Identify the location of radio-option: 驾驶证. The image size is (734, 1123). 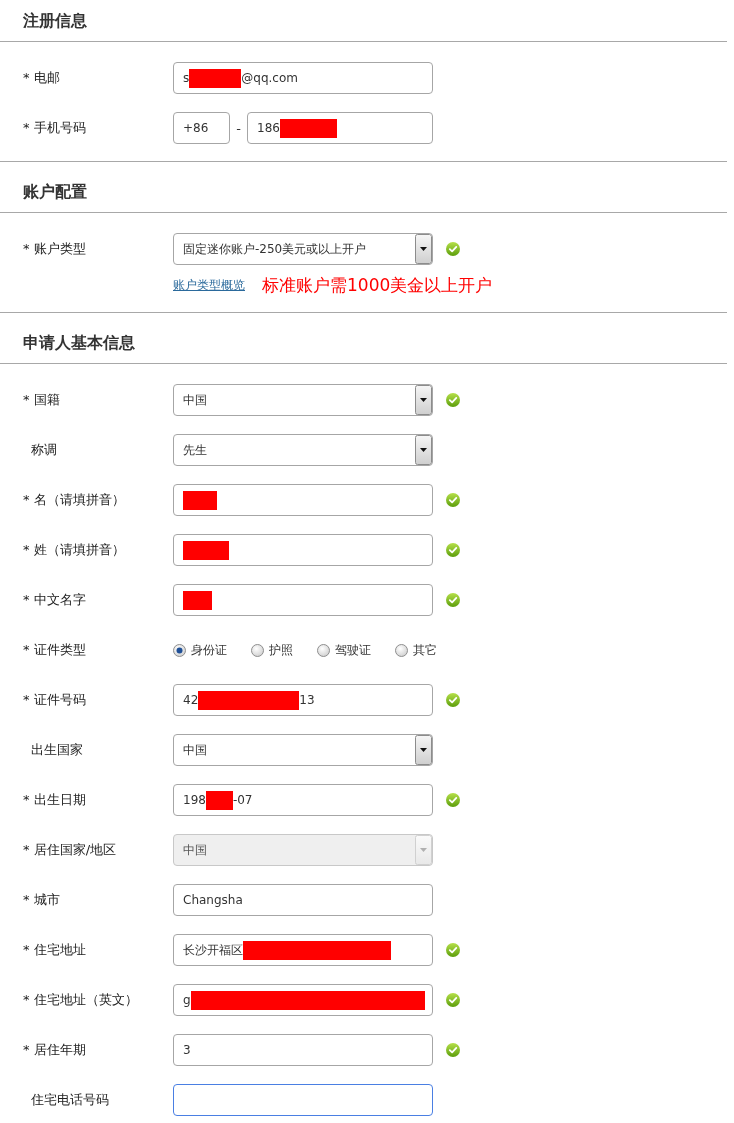
(344, 650).